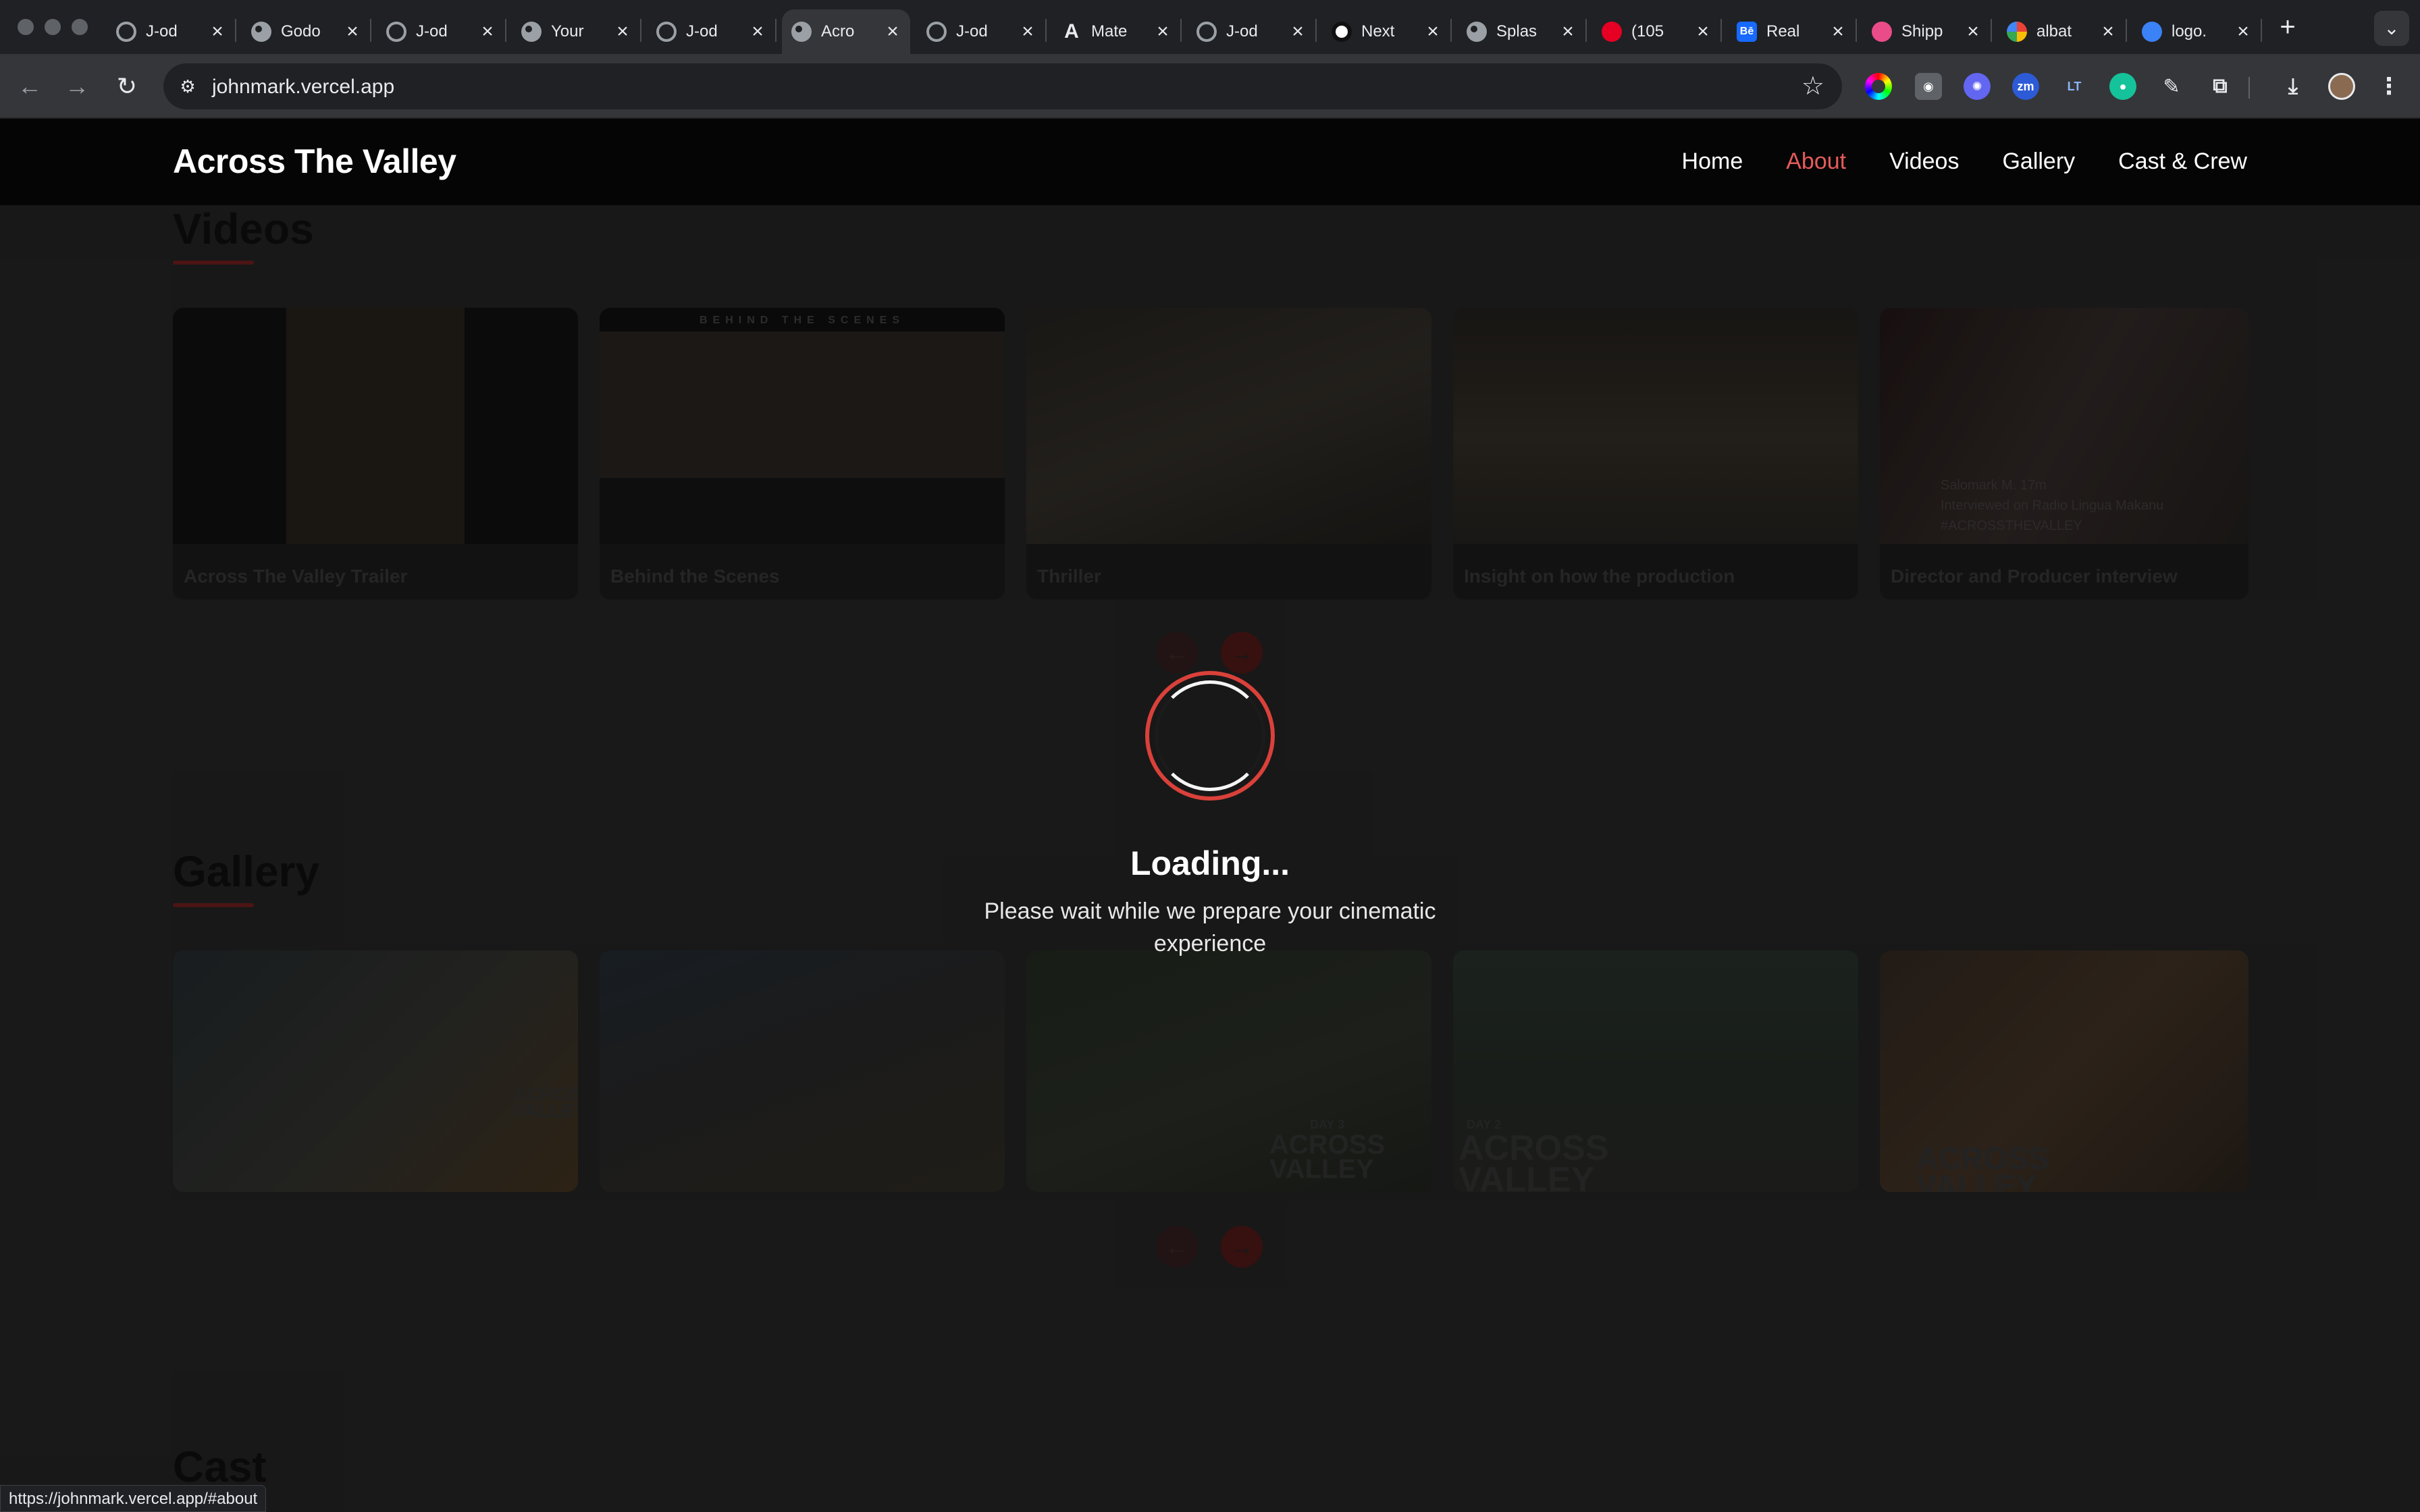 The image size is (2420, 1512). What do you see at coordinates (1964, 161) in the screenshot?
I see `site-nav-links: Home About Videos Gallery Cast & Crew` at bounding box center [1964, 161].